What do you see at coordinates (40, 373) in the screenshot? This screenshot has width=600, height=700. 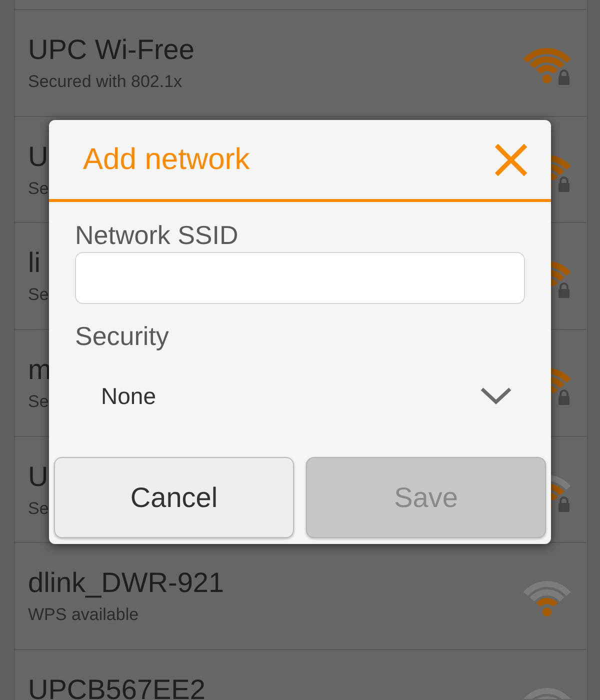 I see `network-name: m` at bounding box center [40, 373].